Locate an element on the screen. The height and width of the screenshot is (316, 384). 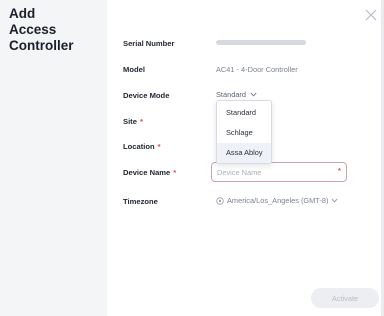
location-label: Location * is located at coordinates (142, 146).